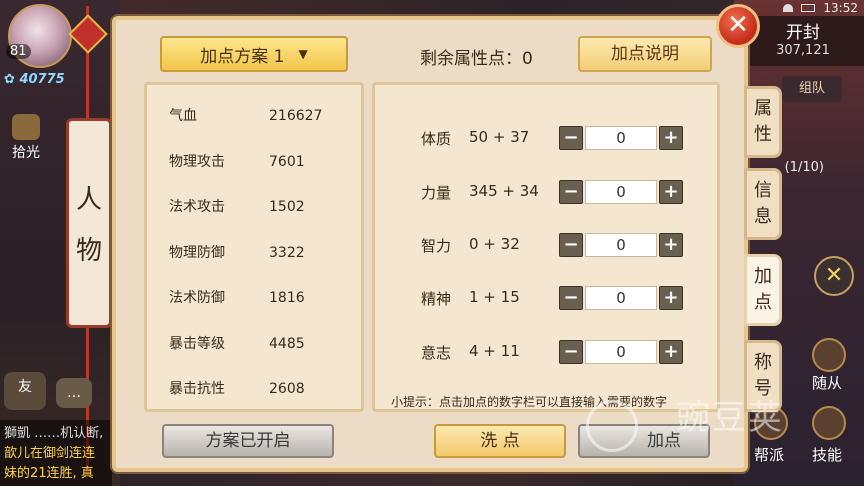  I want to click on stat-row: 气血 216627, so click(245, 115).